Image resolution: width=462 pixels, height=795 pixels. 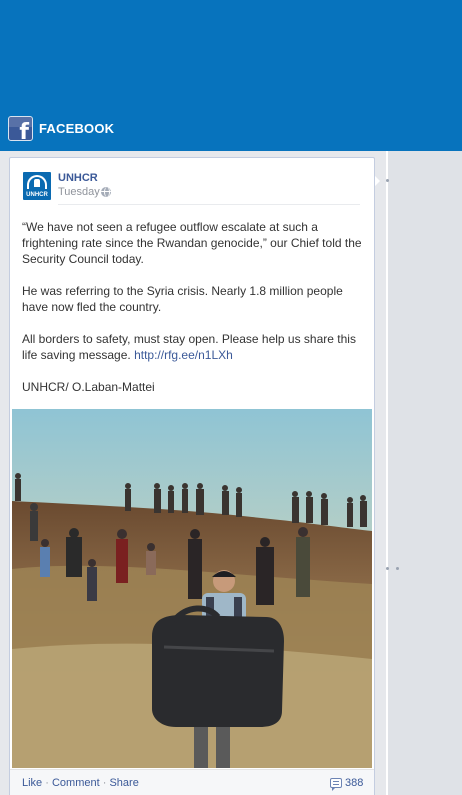 I want to click on share-link: http://rfg.ee/n1LXh, so click(x=183, y=355).